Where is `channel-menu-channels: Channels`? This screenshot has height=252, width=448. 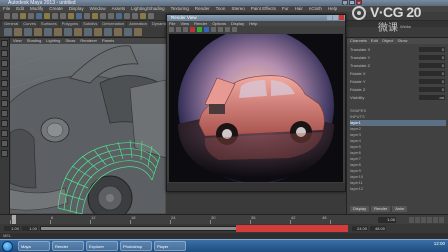 channel-menu-channels: Channels is located at coordinates (358, 41).